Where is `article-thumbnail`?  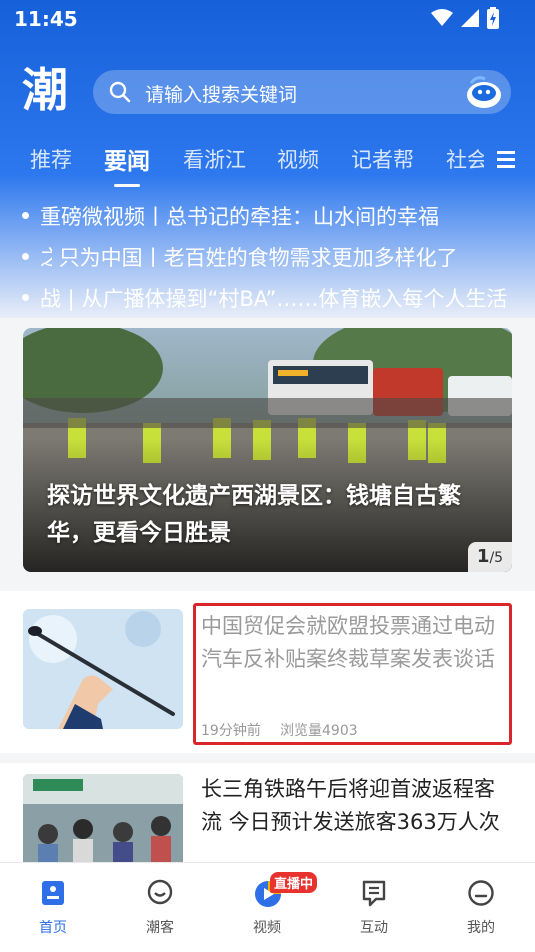
article-thumbnail is located at coordinates (103, 669).